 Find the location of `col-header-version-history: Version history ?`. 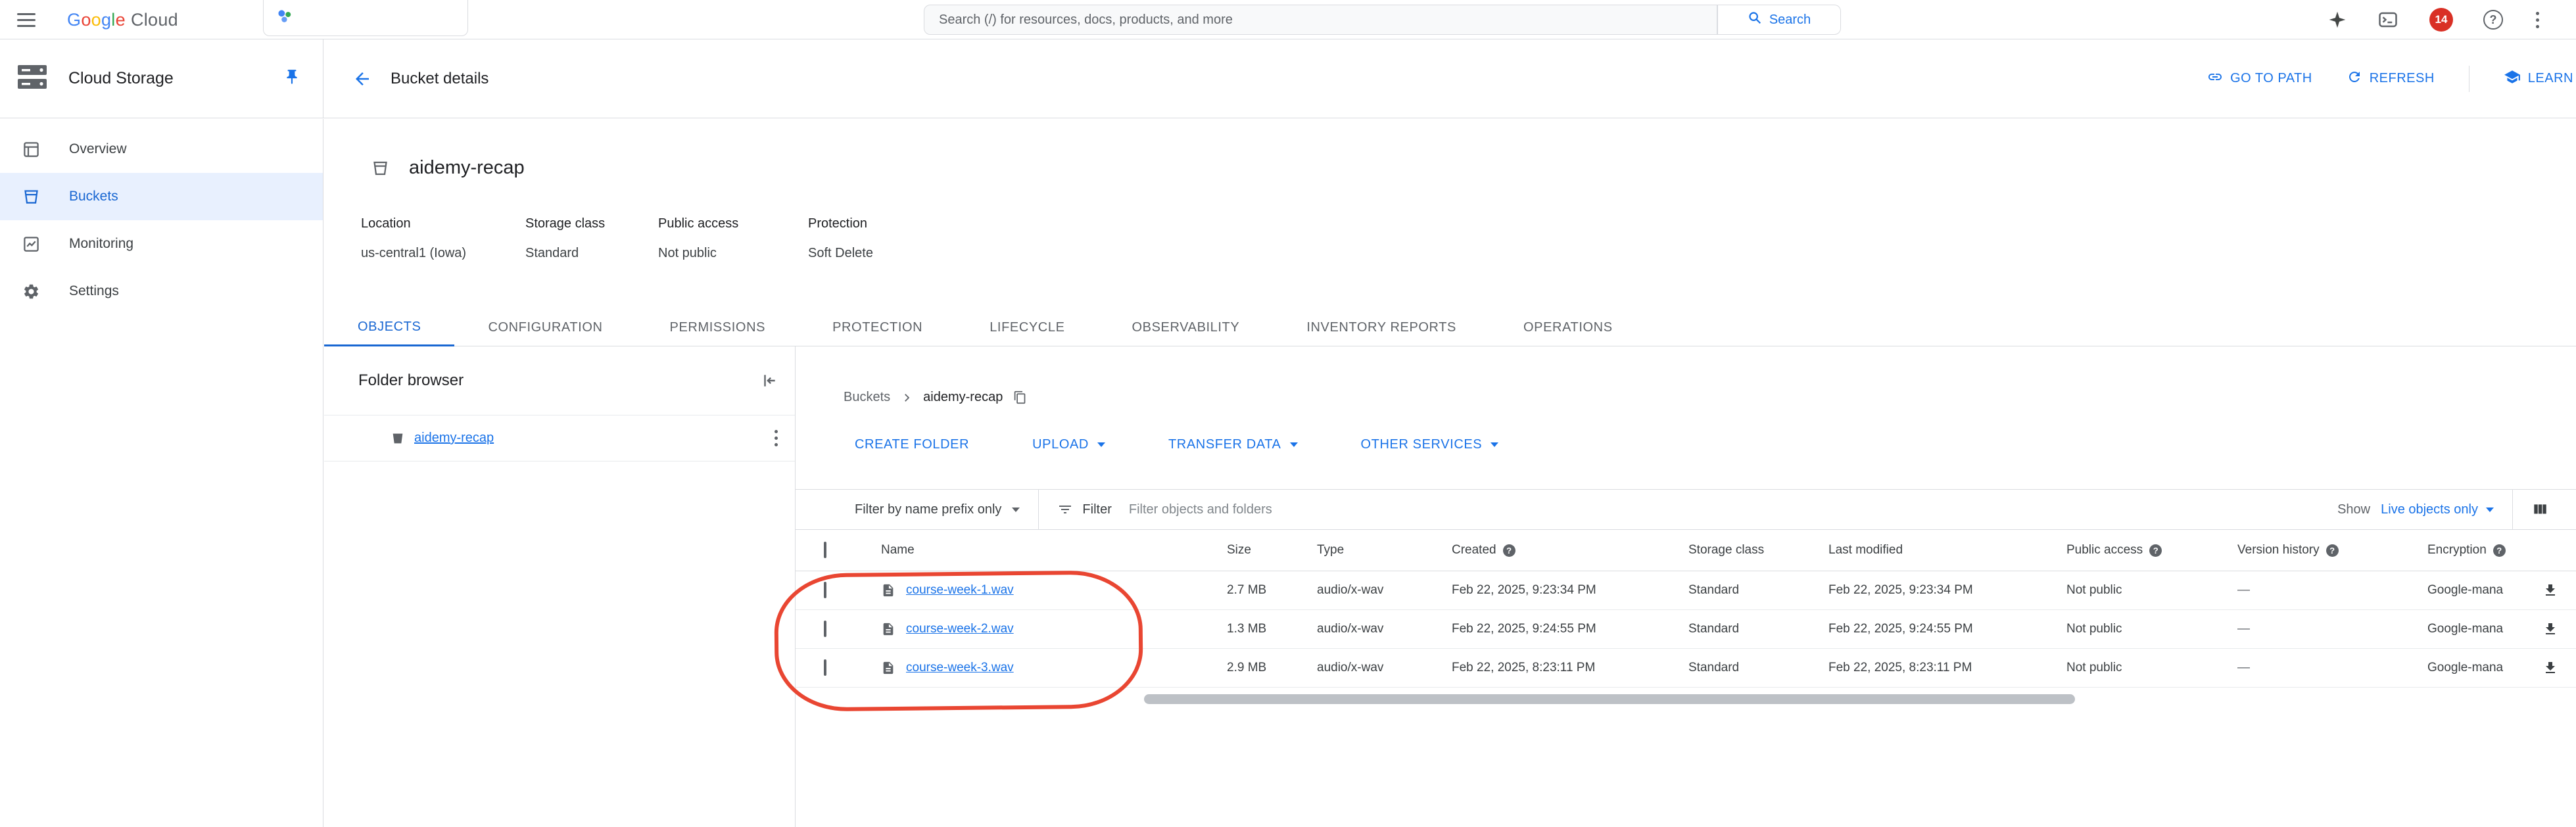

col-header-version-history: Version history ? is located at coordinates (2332, 550).